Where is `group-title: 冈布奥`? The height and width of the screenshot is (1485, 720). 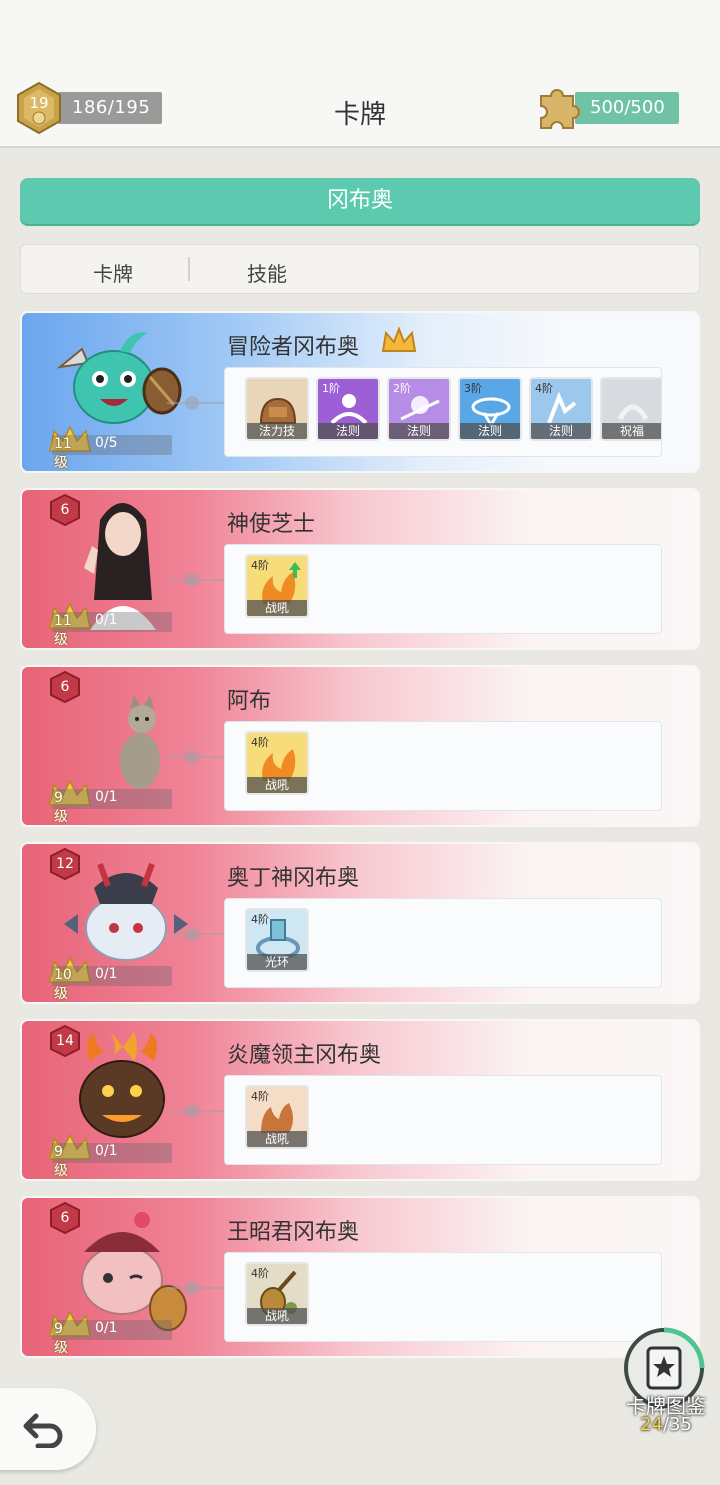
group-title: 冈布奥 is located at coordinates (359, 200).